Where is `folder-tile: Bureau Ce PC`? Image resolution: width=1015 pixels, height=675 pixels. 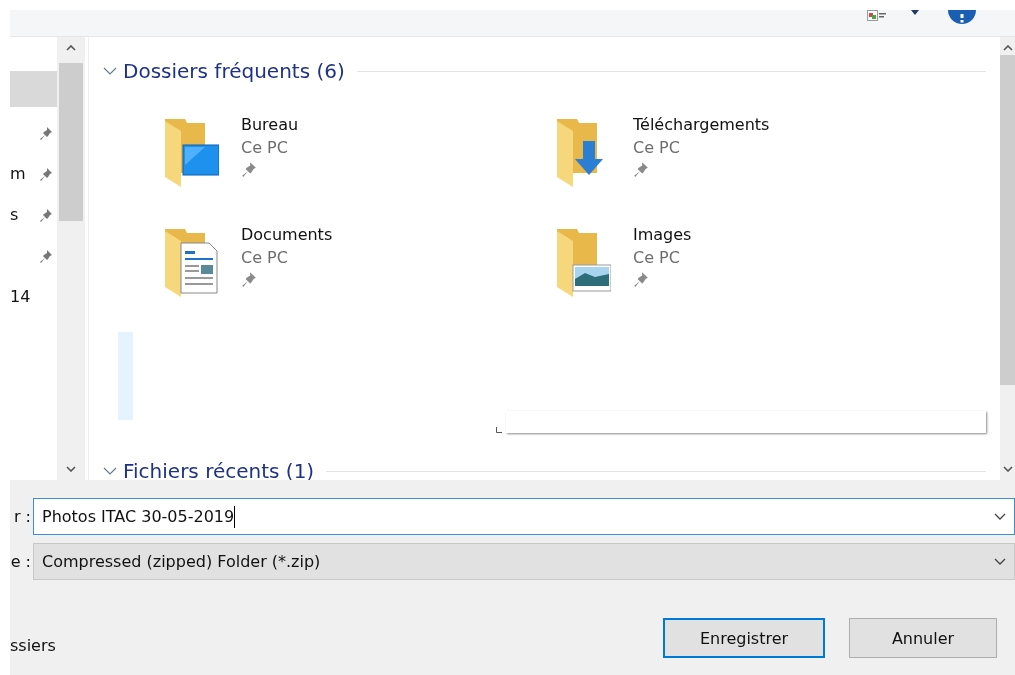
folder-tile: Bureau Ce PC is located at coordinates (359, 151).